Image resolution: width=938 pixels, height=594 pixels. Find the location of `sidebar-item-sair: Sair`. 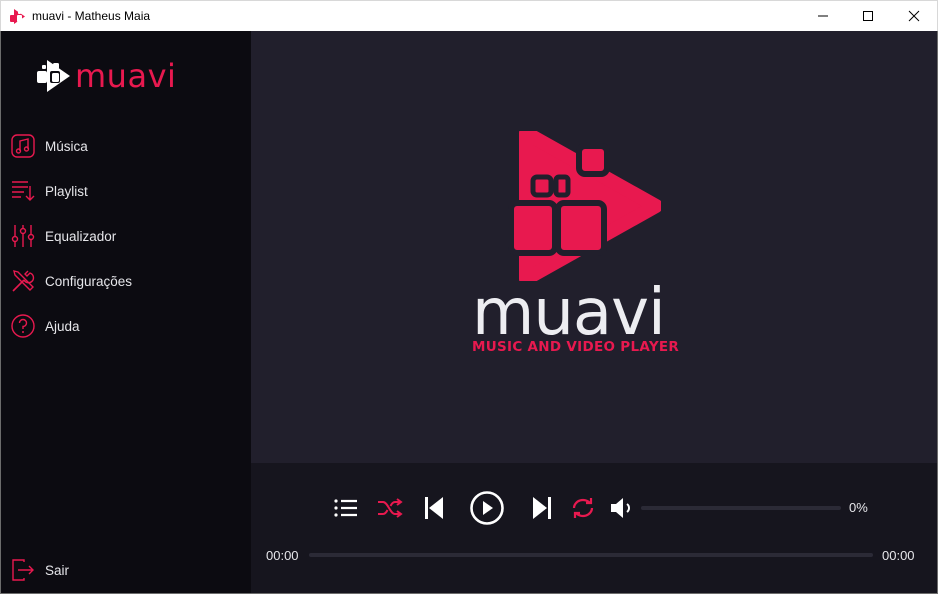

sidebar-item-sair: Sair is located at coordinates (127, 570).